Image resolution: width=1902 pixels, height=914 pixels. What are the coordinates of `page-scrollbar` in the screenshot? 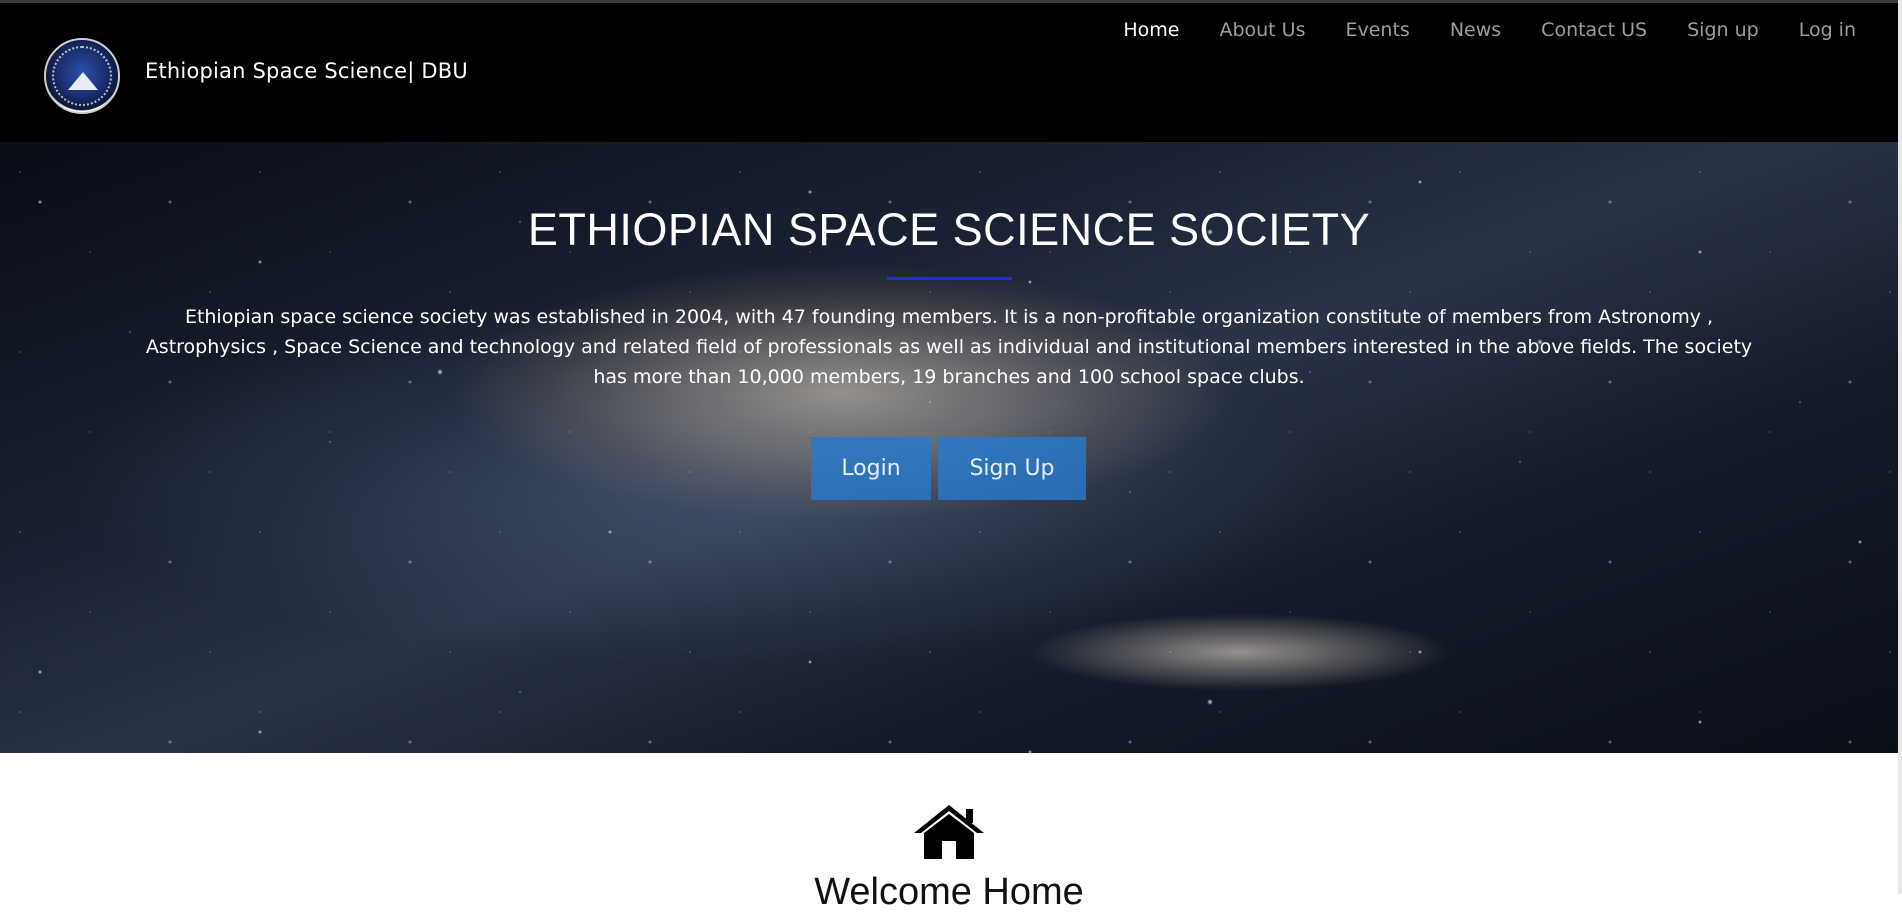 It's located at (1900, 447).